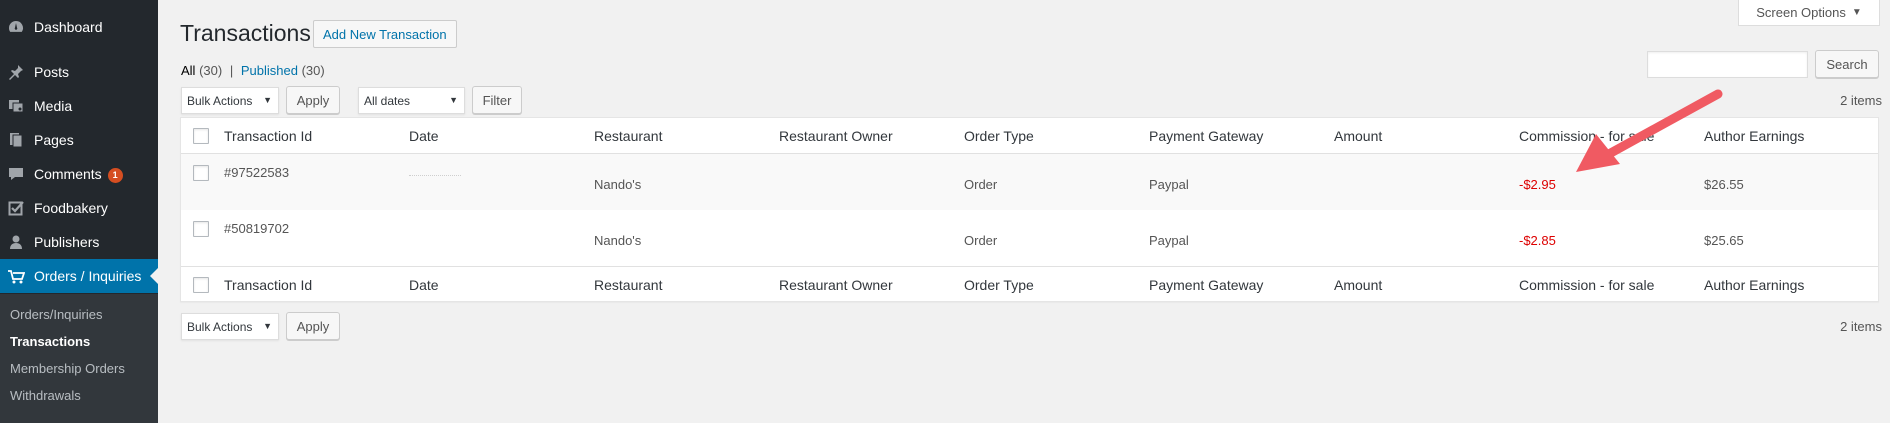 Image resolution: width=1890 pixels, height=423 pixels. What do you see at coordinates (188, 70) in the screenshot?
I see `filter-all-link: All` at bounding box center [188, 70].